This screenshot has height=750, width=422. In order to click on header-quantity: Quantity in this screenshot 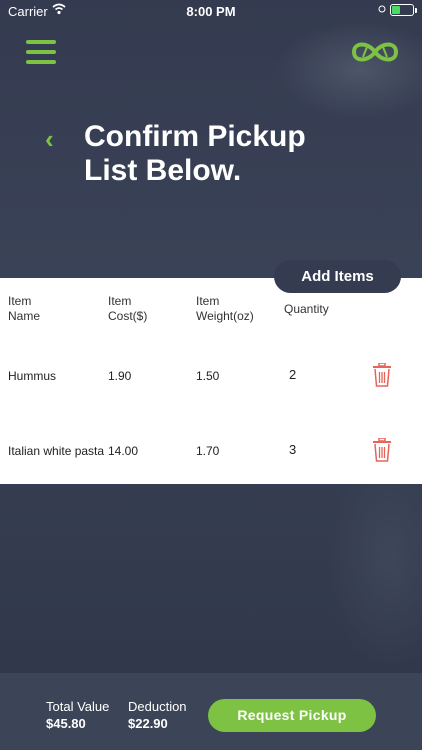, I will do `click(306, 309)`.